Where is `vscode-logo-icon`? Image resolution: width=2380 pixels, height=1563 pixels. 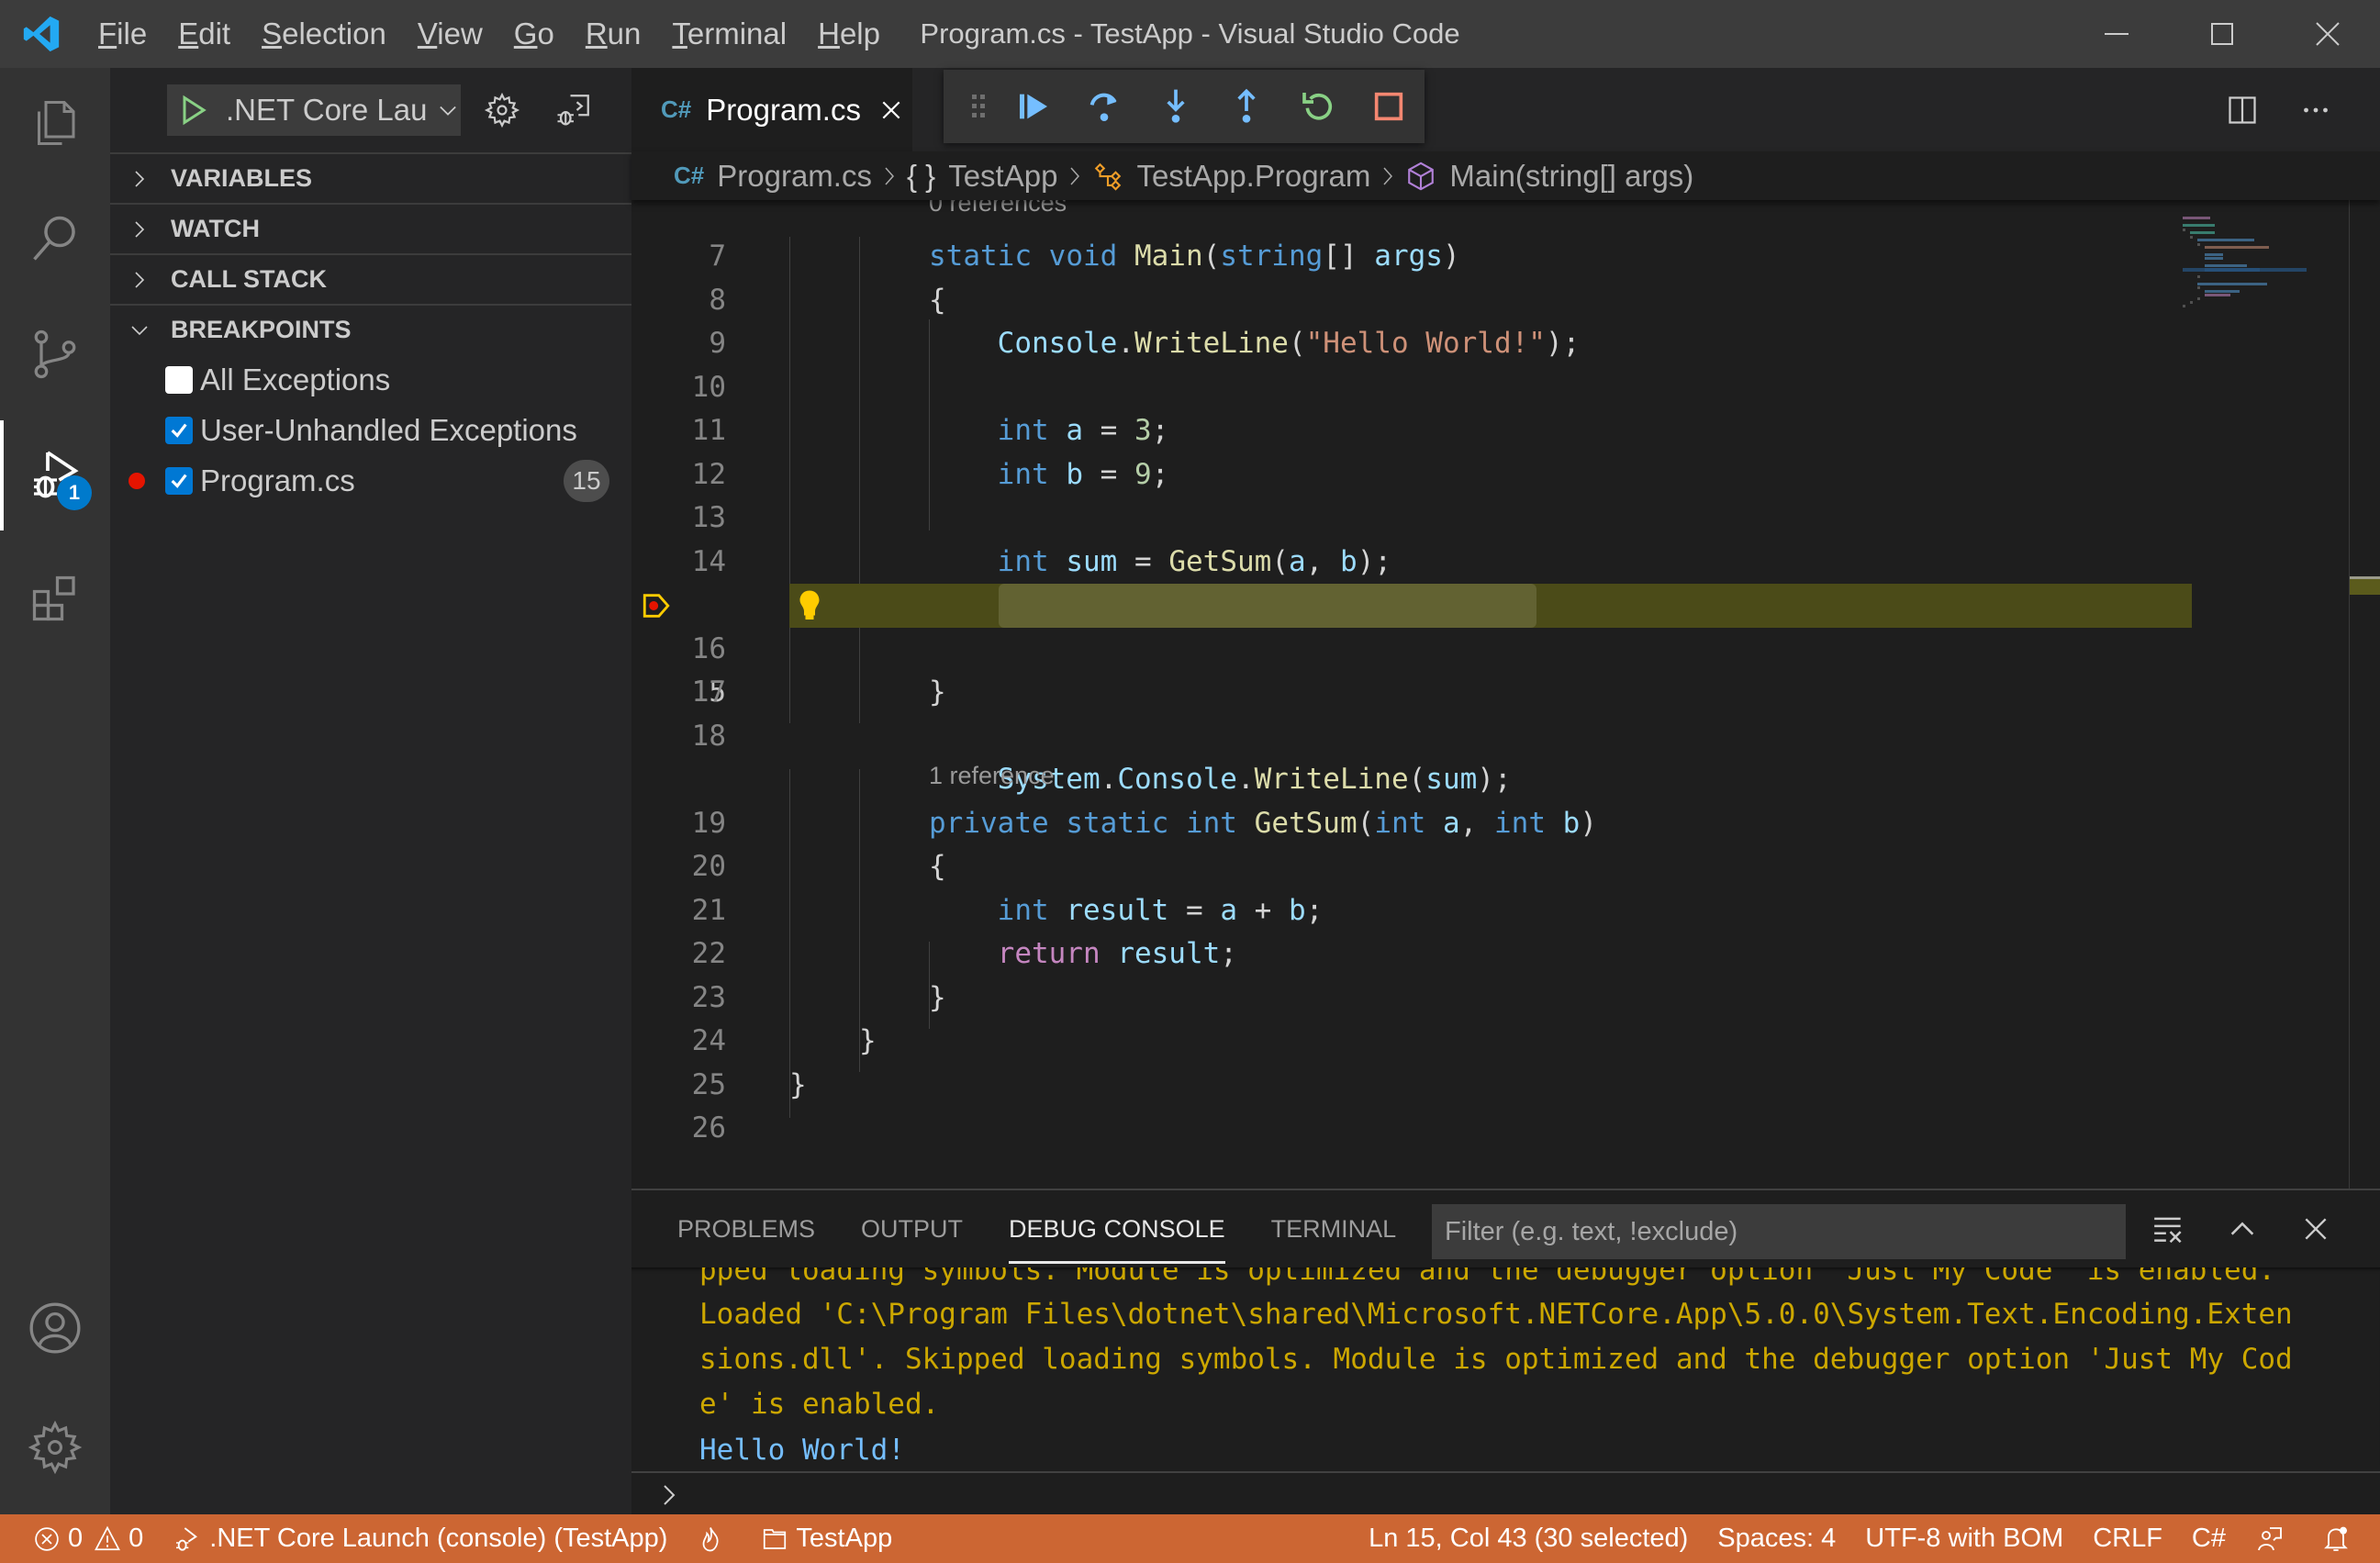
vscode-logo-icon is located at coordinates (41, 34).